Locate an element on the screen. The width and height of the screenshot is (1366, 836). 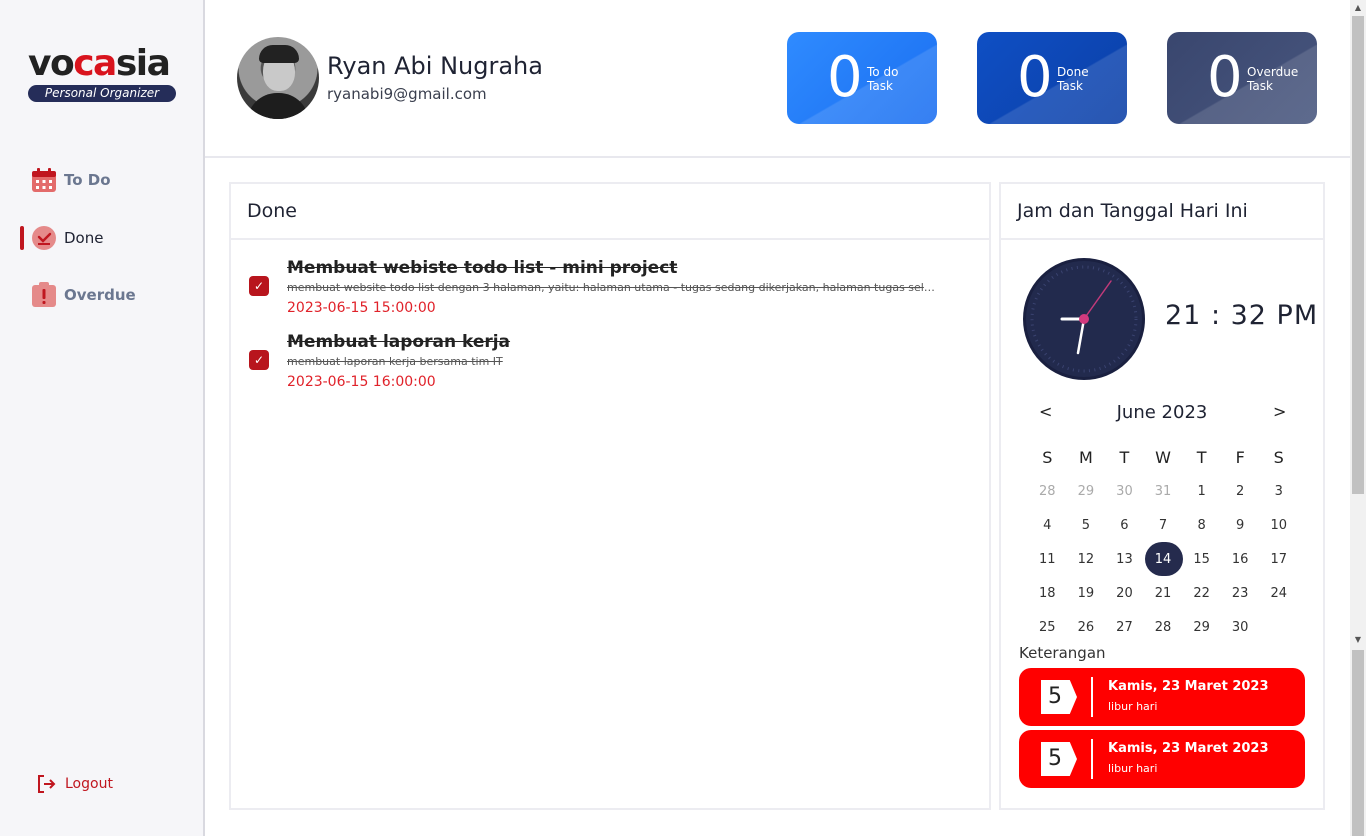
scrollbar-thumb-lower is located at coordinates (1358, 743).